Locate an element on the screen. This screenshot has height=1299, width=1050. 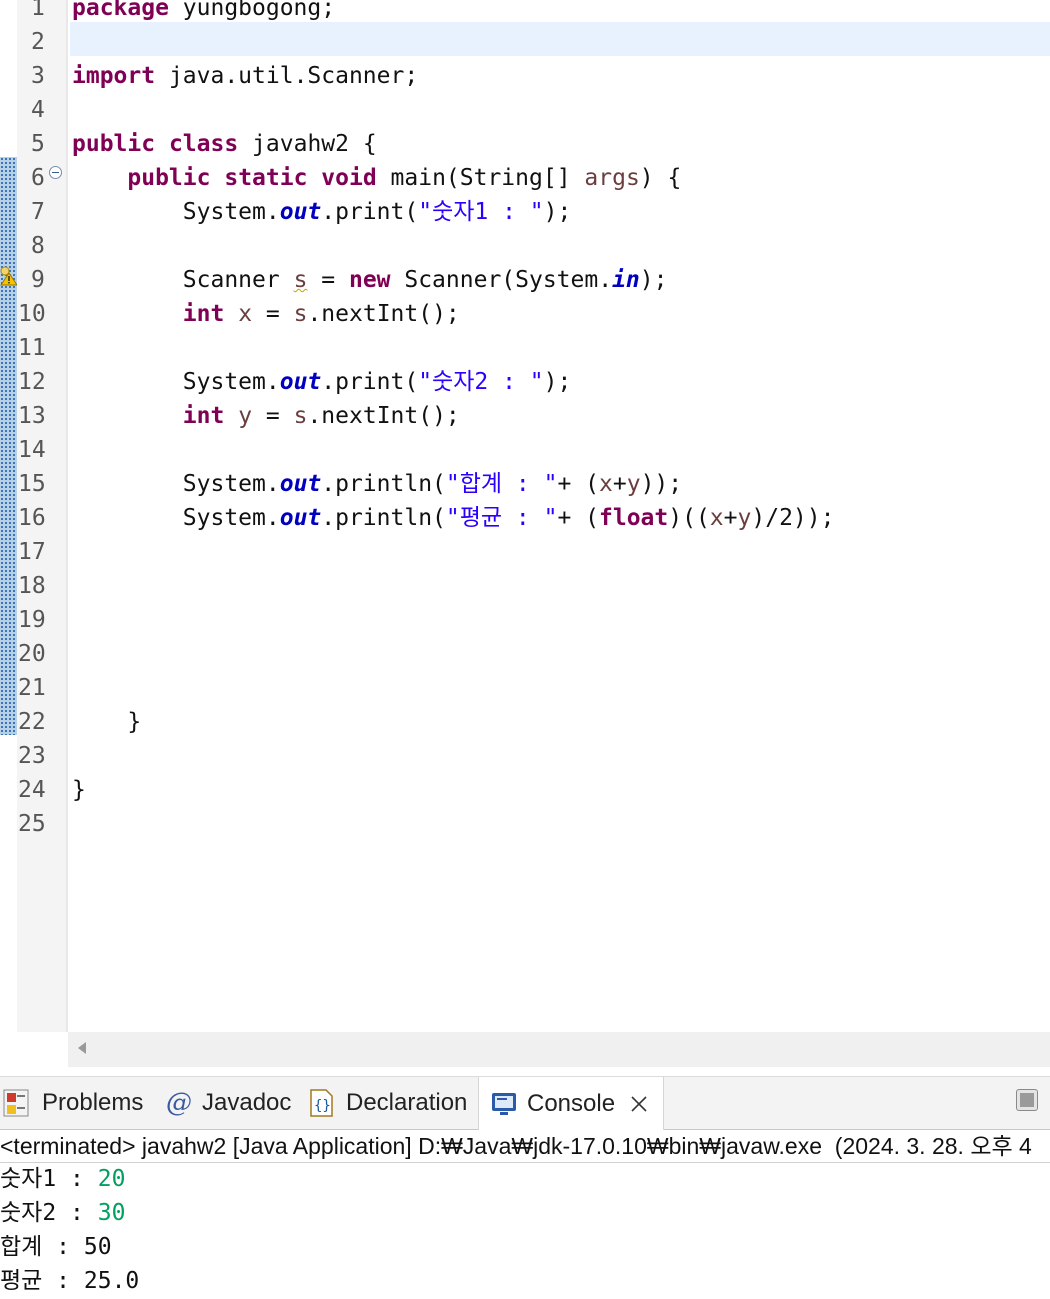
line-number: 8 is located at coordinates (38, 246).